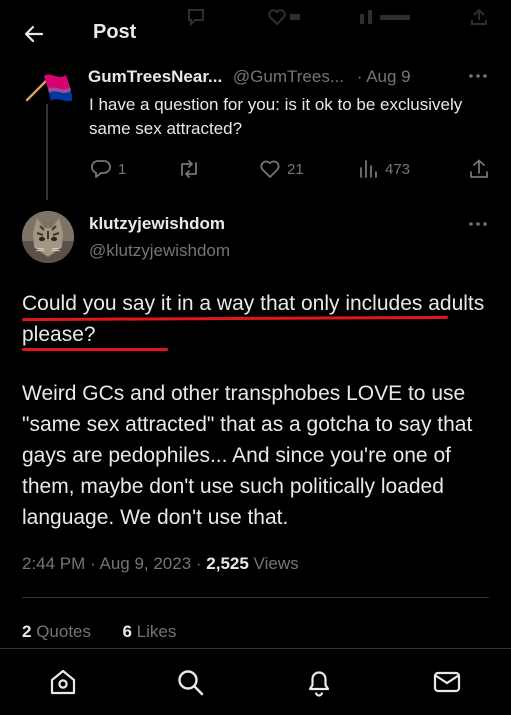 The height and width of the screenshot is (715, 511). I want to click on cat-avatar-image, so click(48, 237).